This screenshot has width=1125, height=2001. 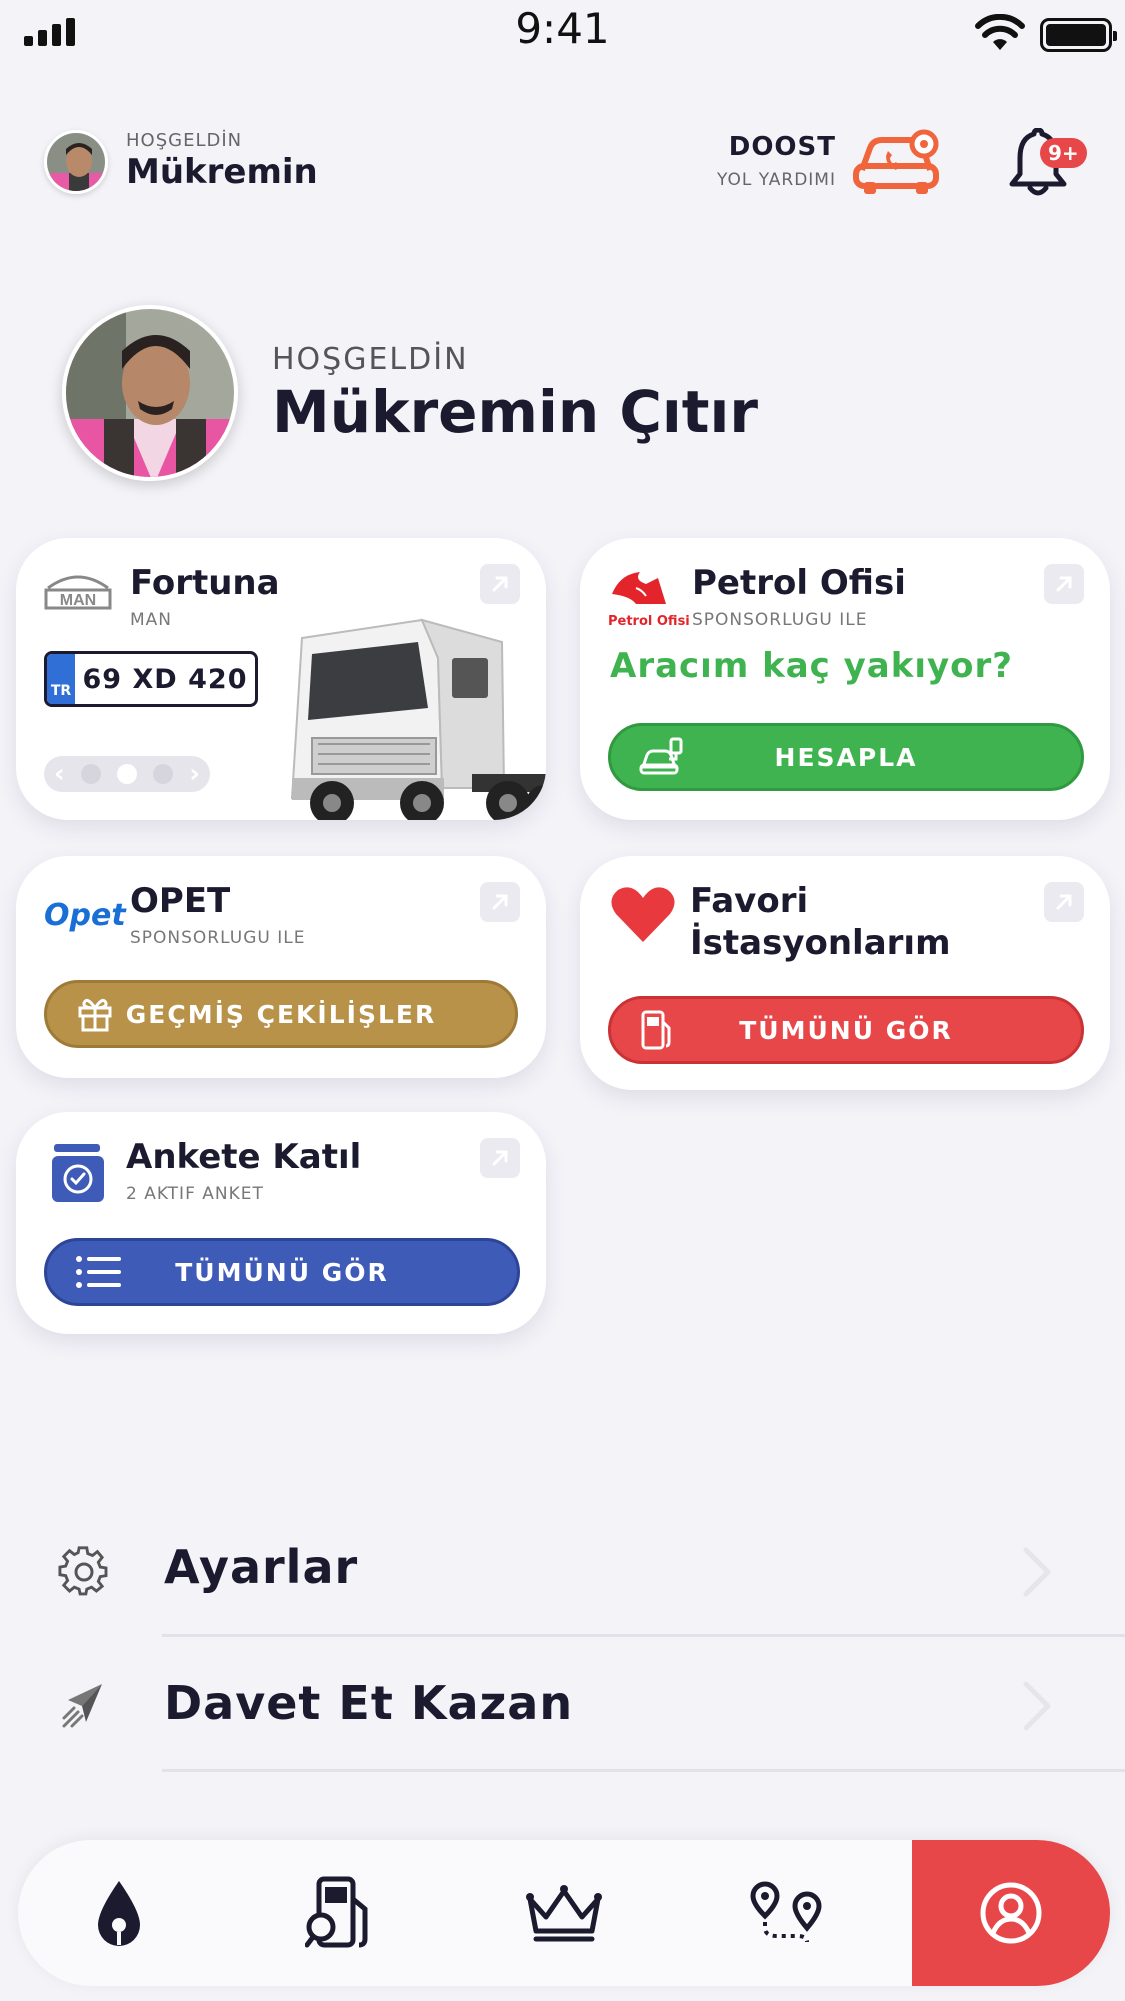 What do you see at coordinates (244, 1157) in the screenshot?
I see `survey-title: Ankete Katıl` at bounding box center [244, 1157].